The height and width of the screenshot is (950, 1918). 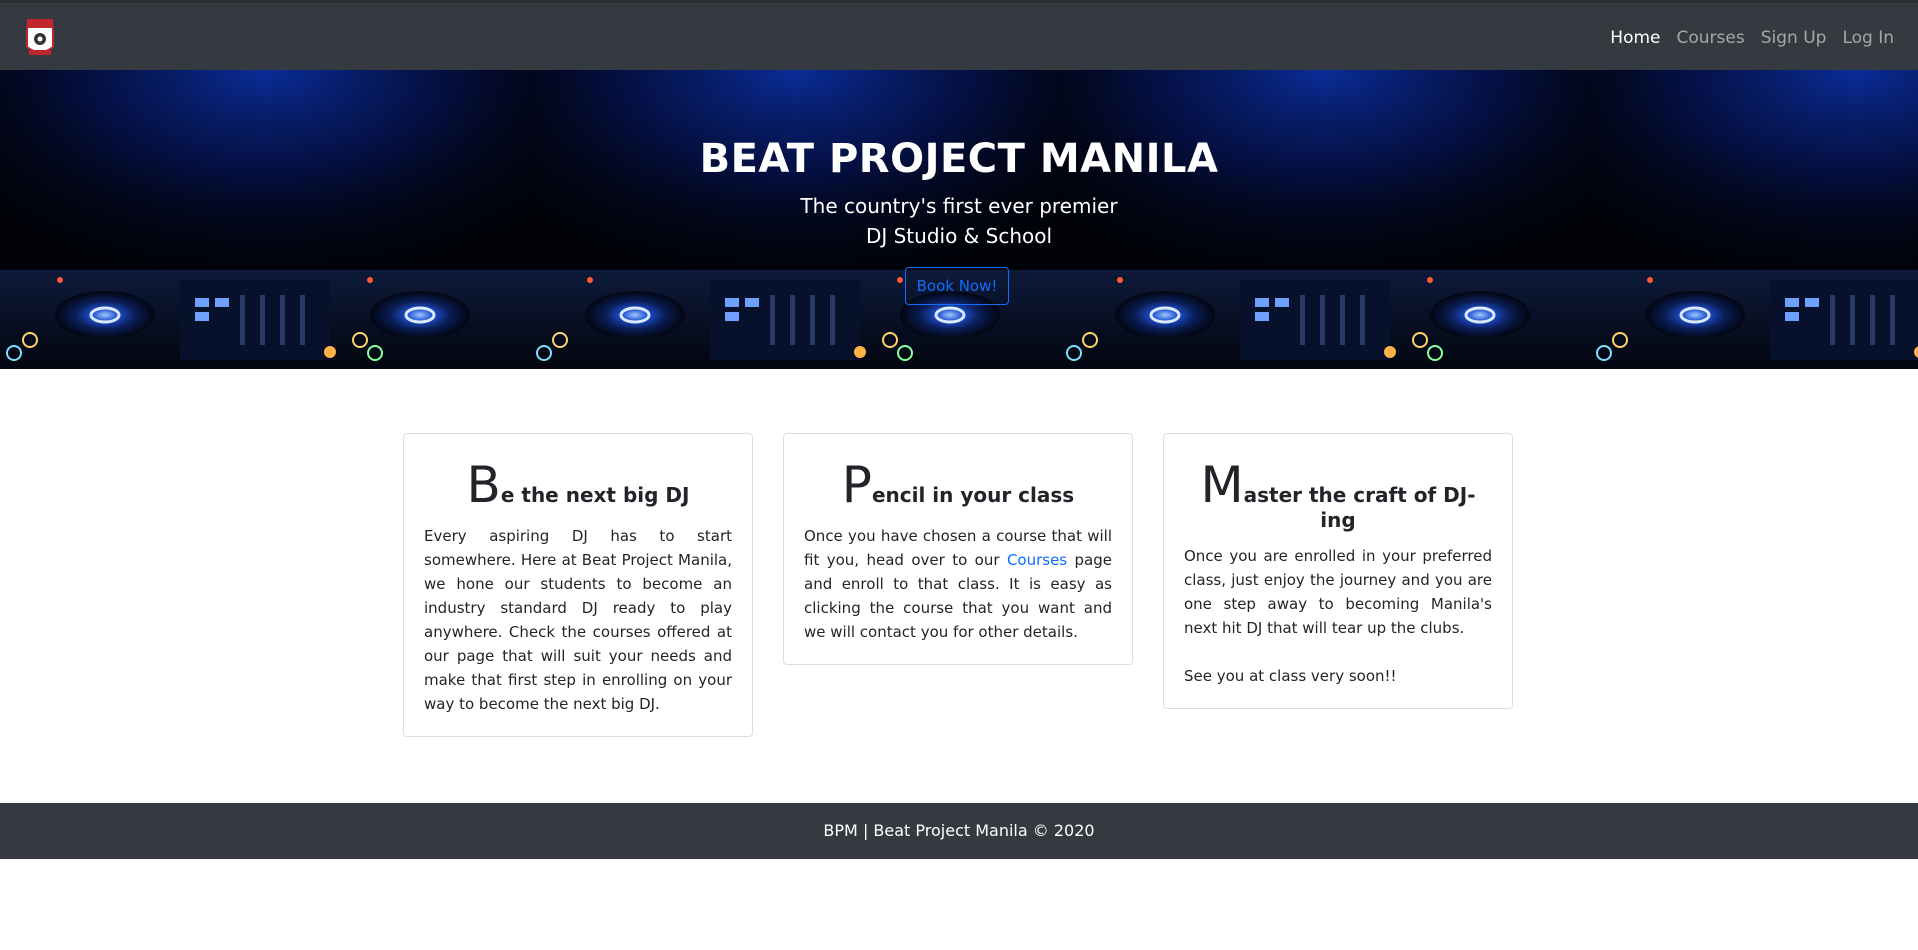 What do you see at coordinates (595, 495) in the screenshot?
I see `card-title-text: e the next big DJ` at bounding box center [595, 495].